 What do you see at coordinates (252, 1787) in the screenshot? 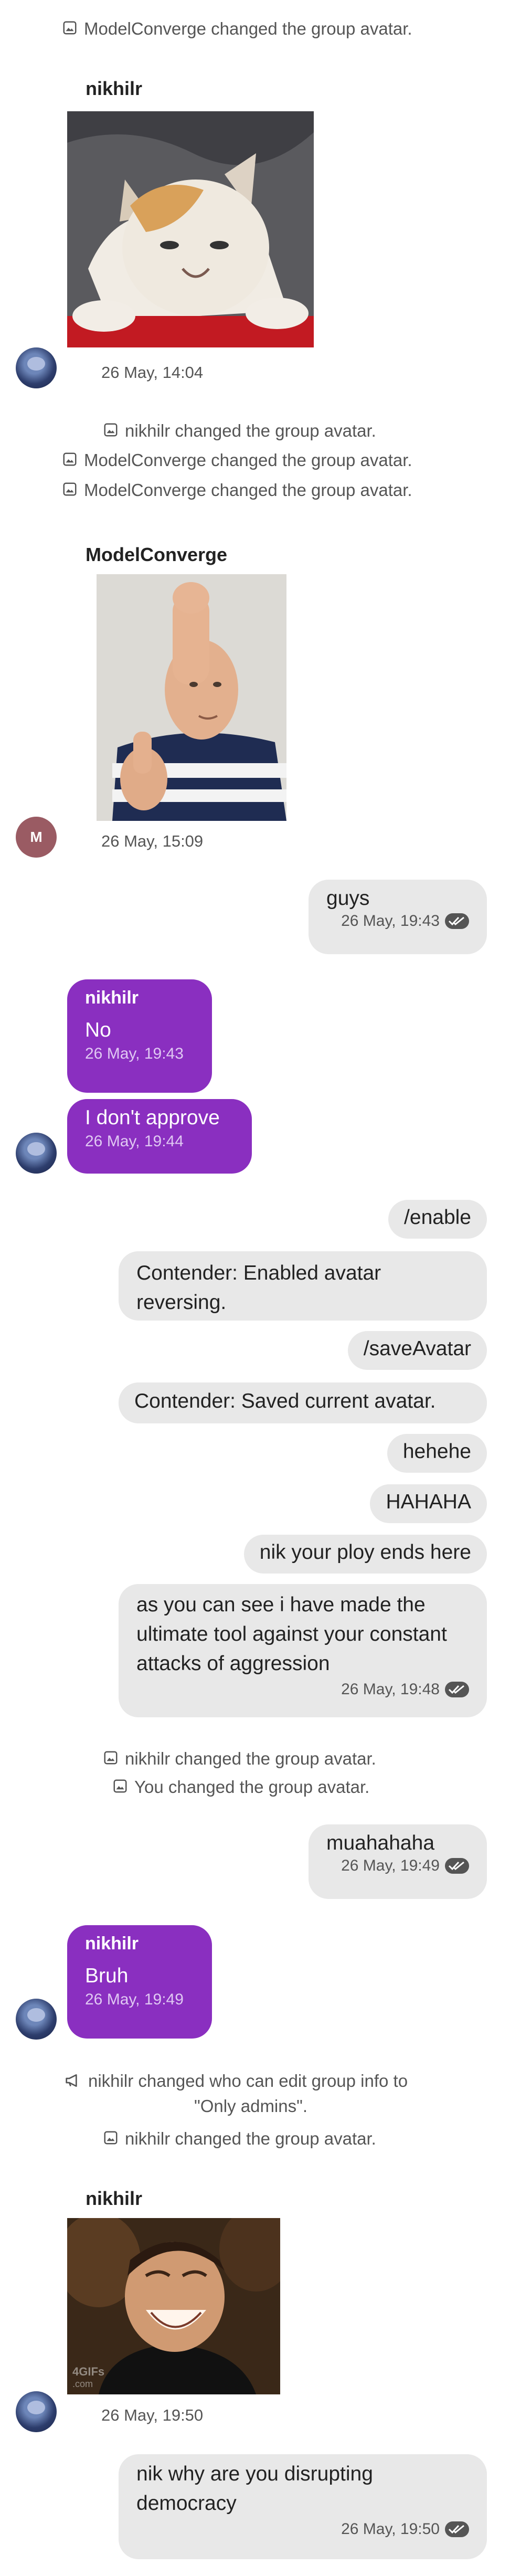
I see `system-text: You changed the group avatar.` at bounding box center [252, 1787].